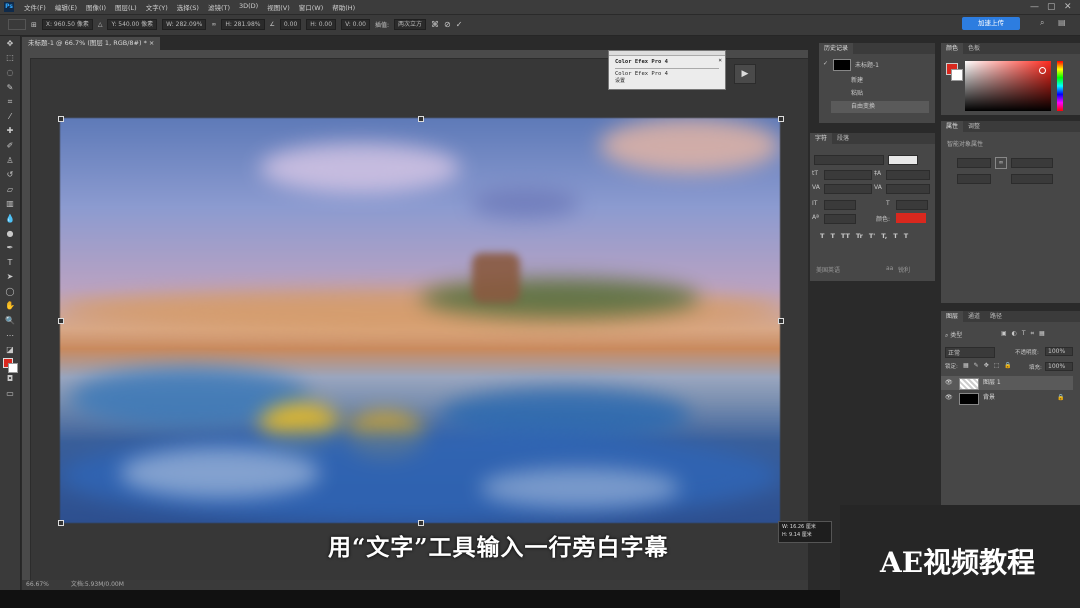  I want to click on language-select: 美国英语, so click(828, 269).